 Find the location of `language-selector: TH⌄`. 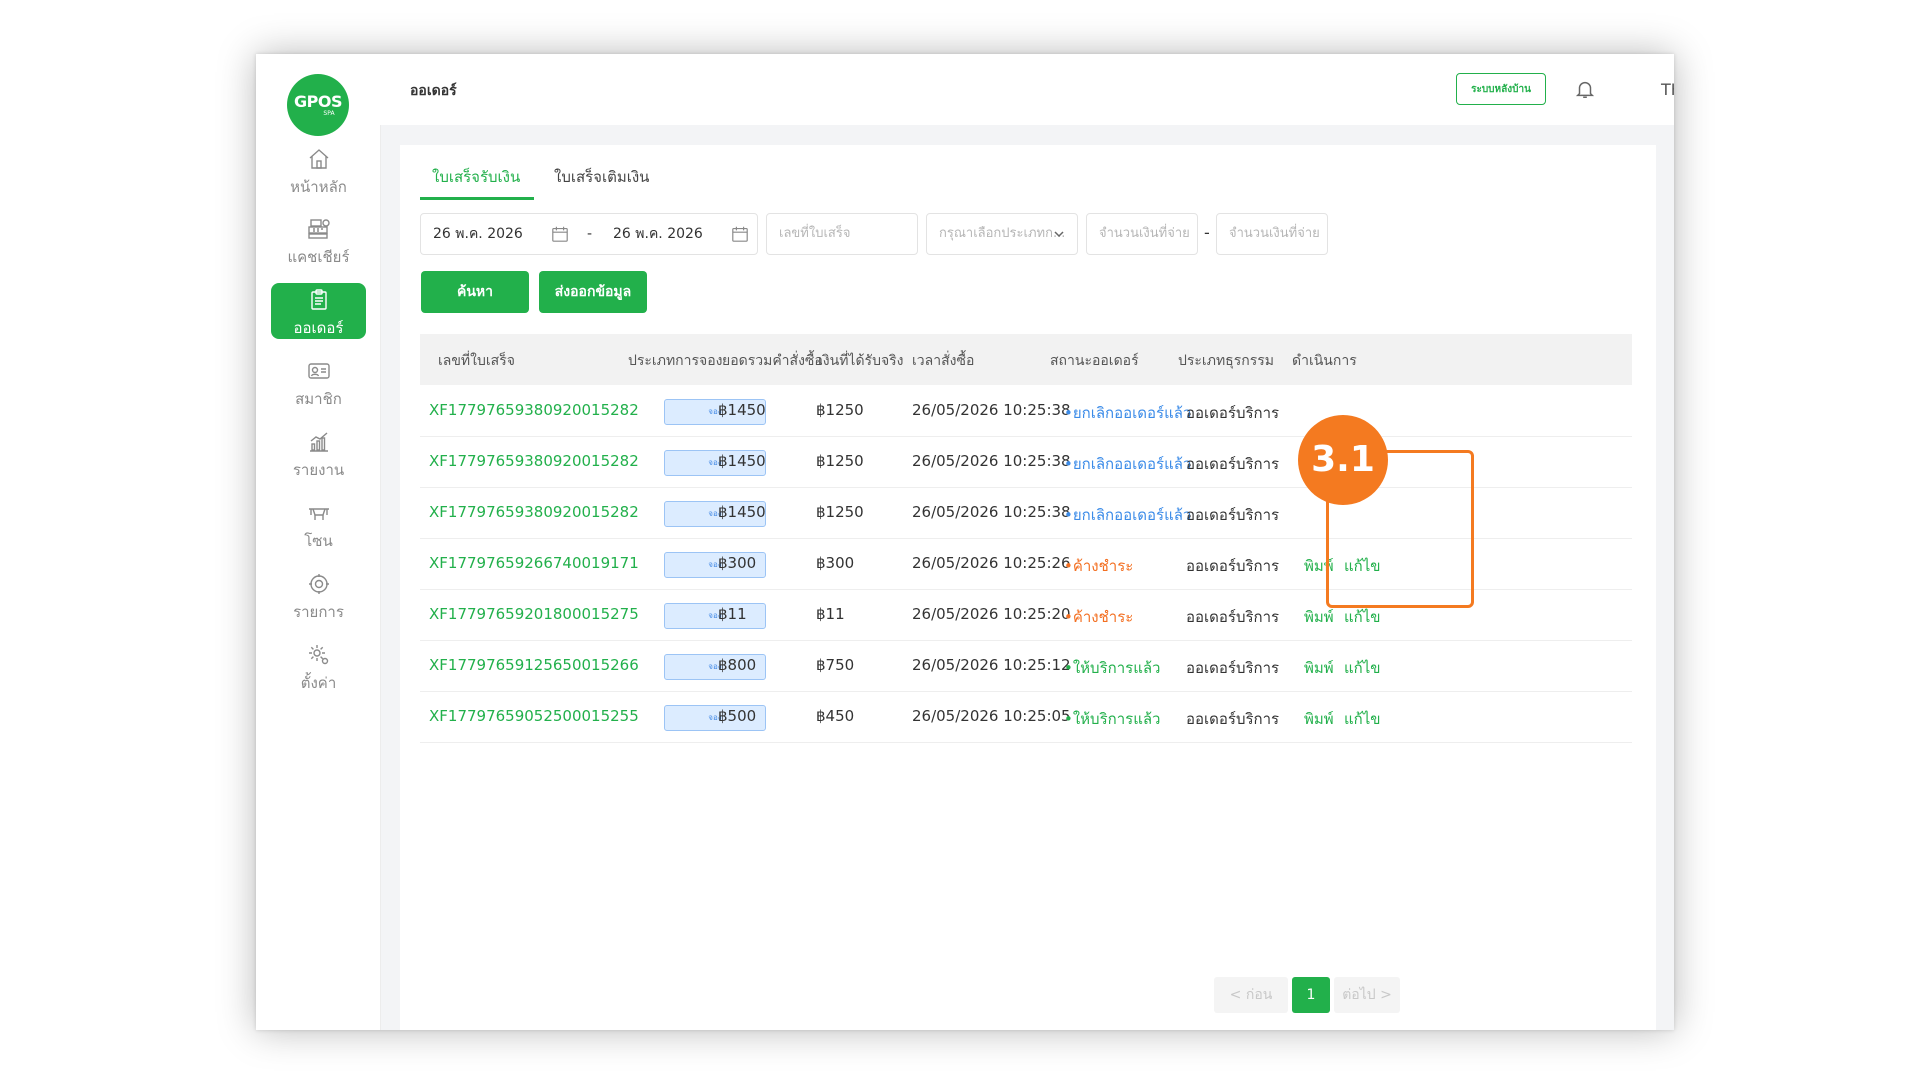

language-selector: TH⌄ is located at coordinates (1667, 89).